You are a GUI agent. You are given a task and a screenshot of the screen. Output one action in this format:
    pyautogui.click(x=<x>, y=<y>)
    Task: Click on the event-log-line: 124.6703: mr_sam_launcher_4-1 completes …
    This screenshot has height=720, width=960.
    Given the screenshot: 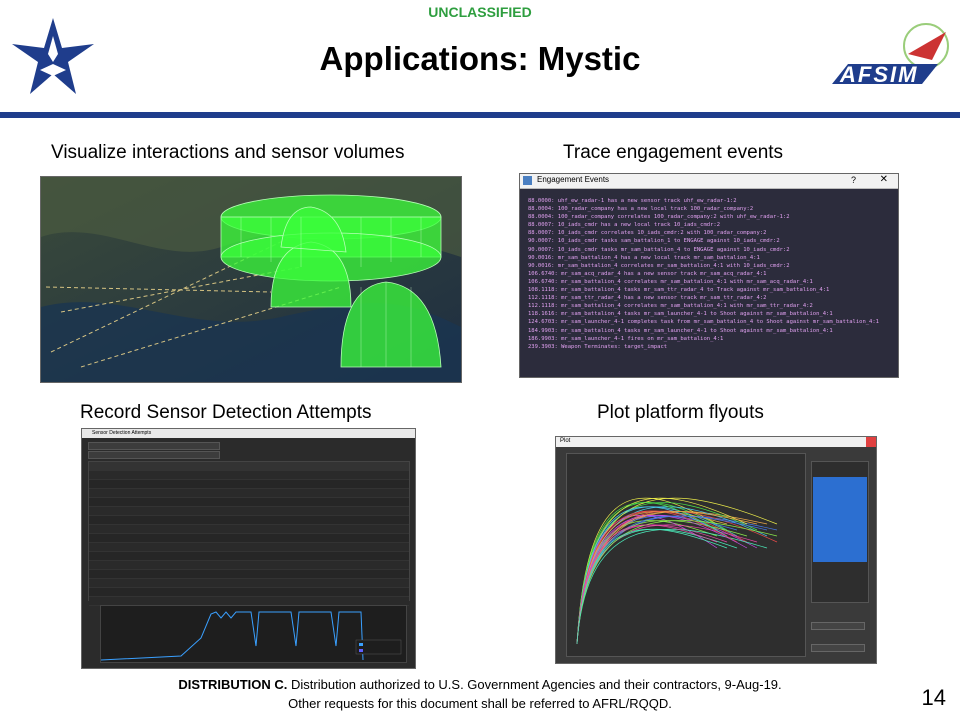 What is the action you would take?
    pyautogui.click(x=703, y=322)
    